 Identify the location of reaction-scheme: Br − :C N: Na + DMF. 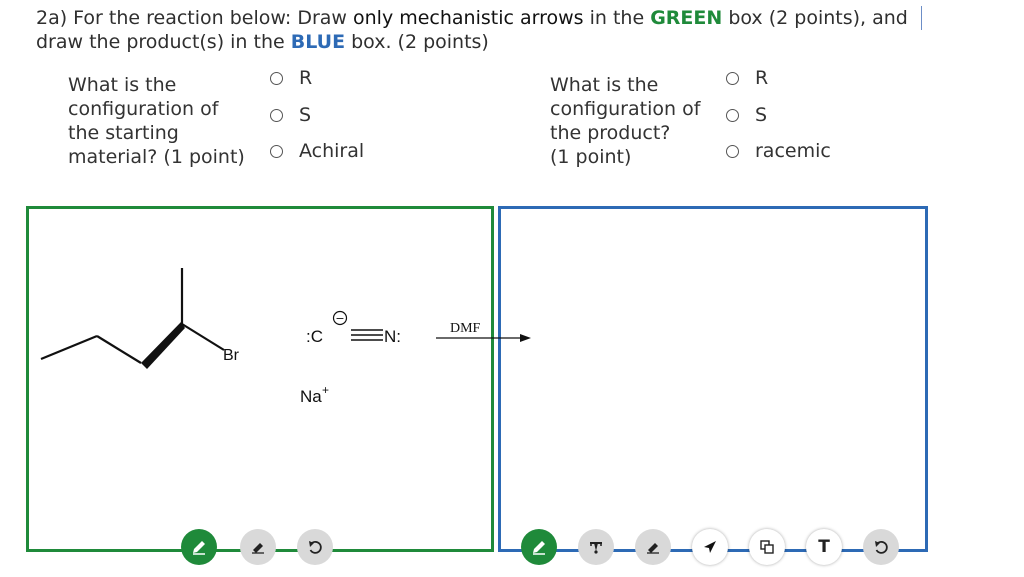
(285, 337).